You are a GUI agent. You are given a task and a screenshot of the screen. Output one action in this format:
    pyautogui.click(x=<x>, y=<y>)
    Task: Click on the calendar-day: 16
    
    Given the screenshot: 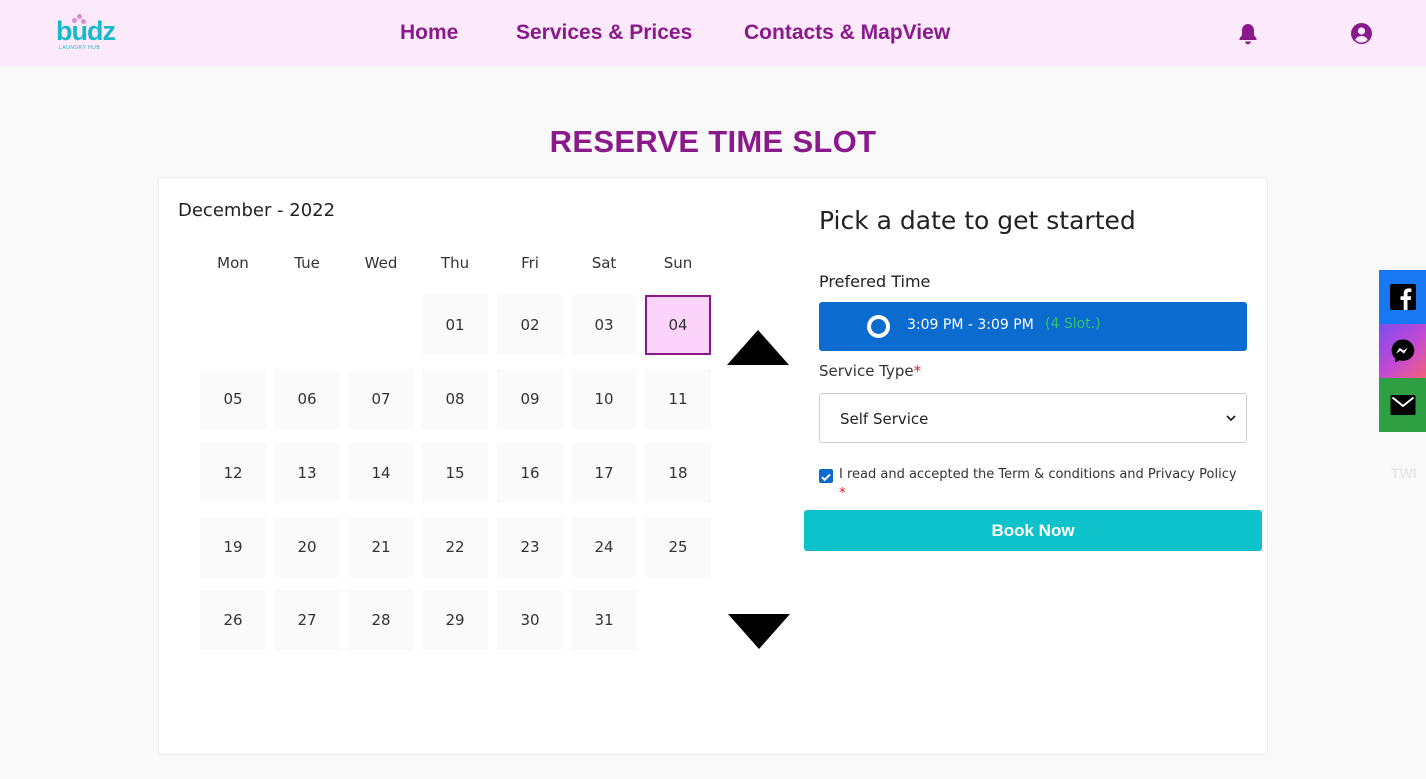 What is the action you would take?
    pyautogui.click(x=530, y=473)
    